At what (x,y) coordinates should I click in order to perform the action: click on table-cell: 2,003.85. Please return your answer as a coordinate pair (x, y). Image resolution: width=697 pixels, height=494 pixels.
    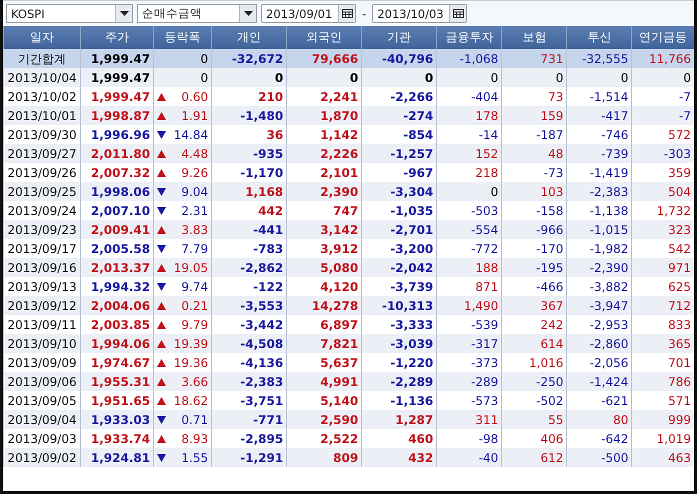
    Looking at the image, I should click on (117, 324).